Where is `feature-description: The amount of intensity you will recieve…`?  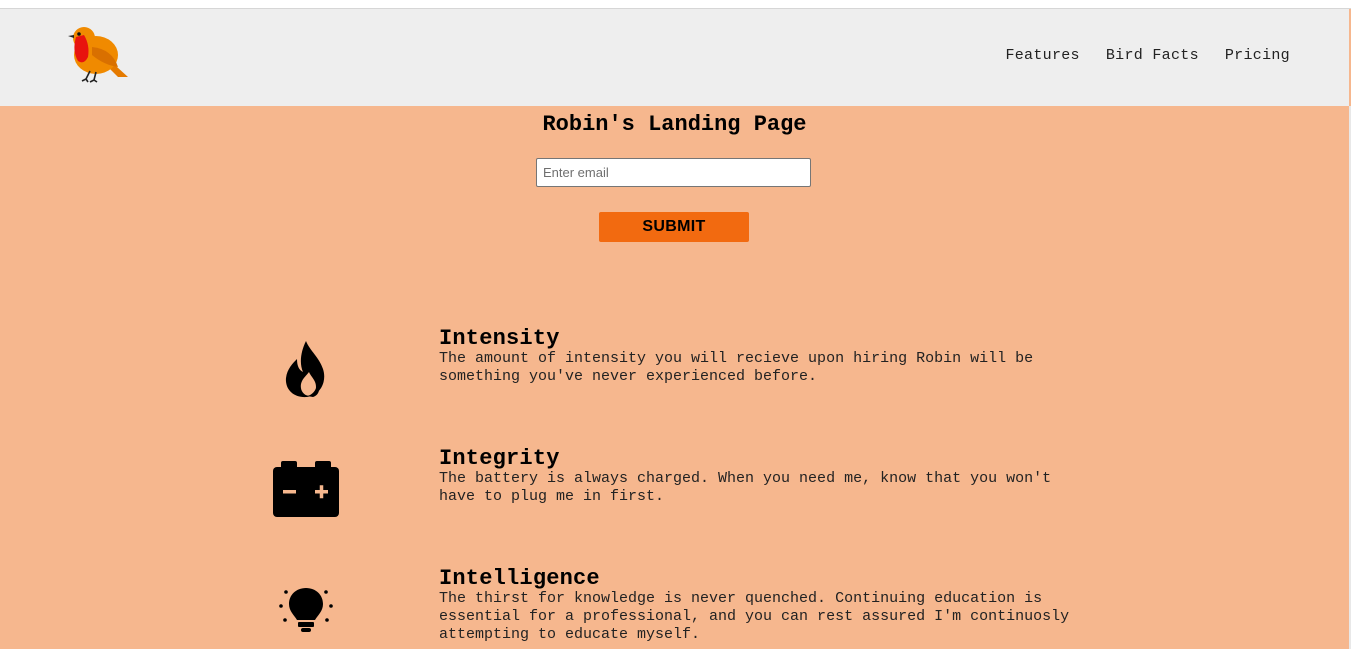 feature-description: The amount of intensity you will recieve… is located at coordinates (736, 367).